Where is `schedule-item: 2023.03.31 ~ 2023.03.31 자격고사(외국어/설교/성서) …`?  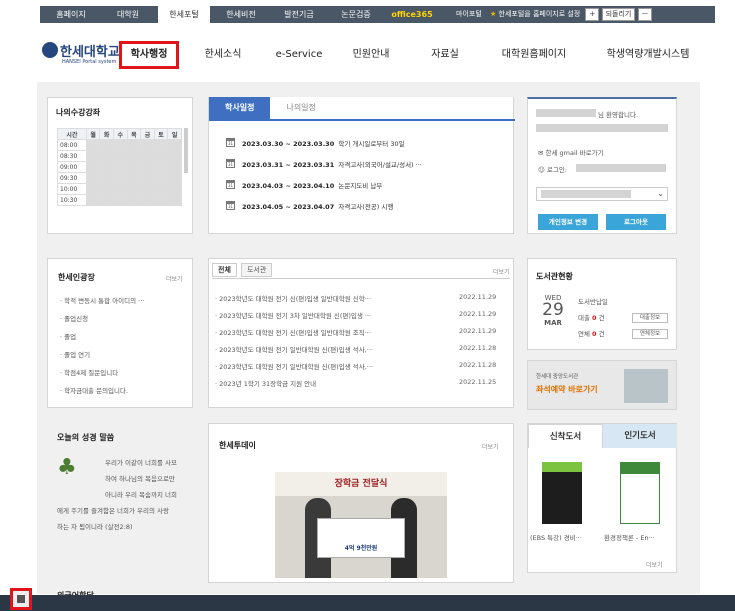
schedule-item: 2023.03.31 ~ 2023.03.31 자격고사(외국어/설교/성서) … is located at coordinates (332, 164).